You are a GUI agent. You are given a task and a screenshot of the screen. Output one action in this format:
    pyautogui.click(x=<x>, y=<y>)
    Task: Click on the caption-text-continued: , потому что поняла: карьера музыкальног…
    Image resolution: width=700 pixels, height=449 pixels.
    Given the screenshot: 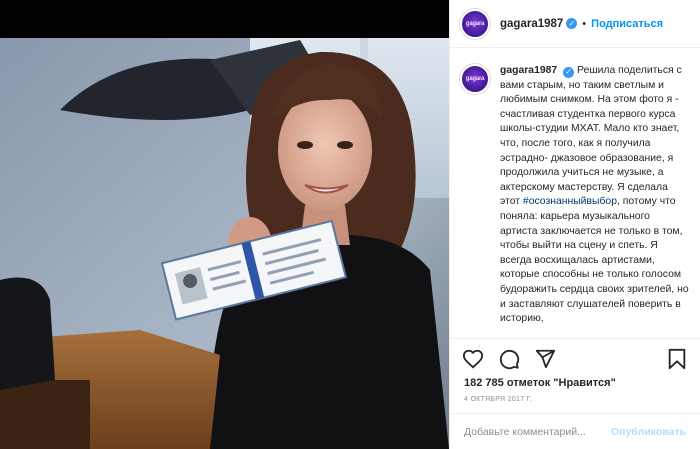 What is the action you would take?
    pyautogui.click(x=594, y=260)
    